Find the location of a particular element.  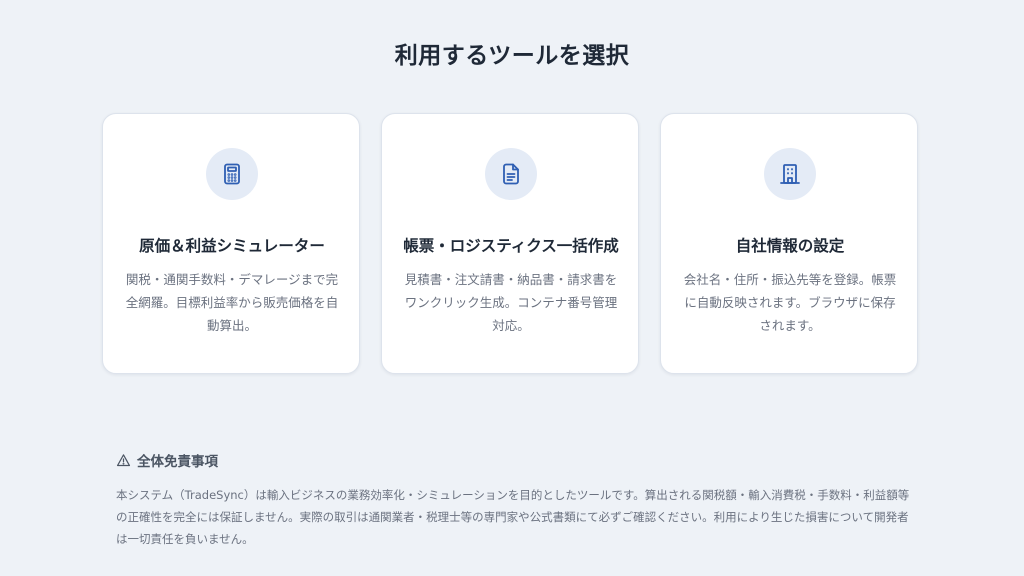

disclaimer-heading: 全体免責事項 is located at coordinates (516, 460).